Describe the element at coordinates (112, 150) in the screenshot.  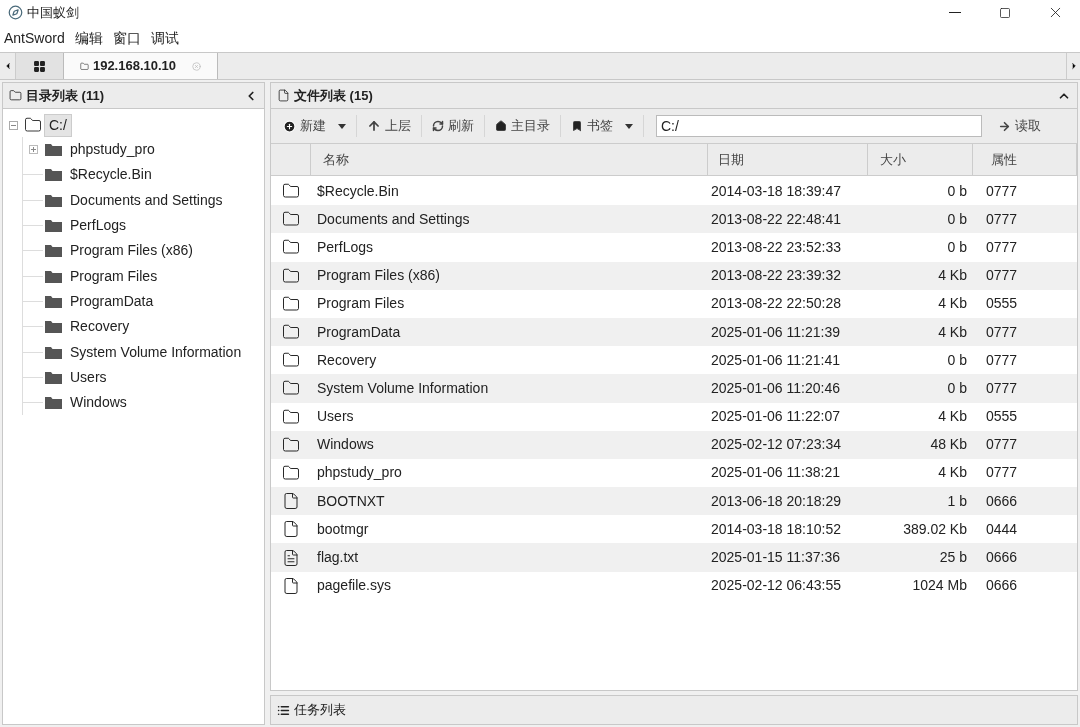
I see `tree-item: phpstudy_pro` at that location.